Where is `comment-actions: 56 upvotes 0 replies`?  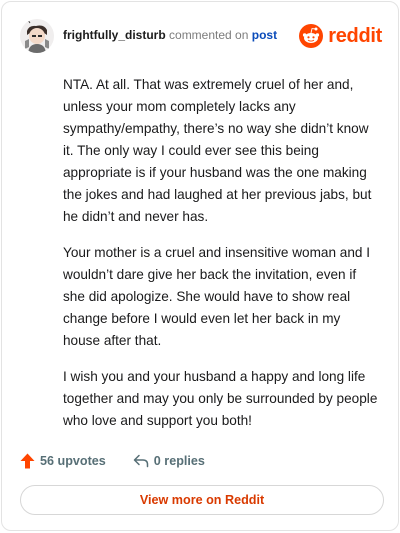 comment-actions: 56 upvotes 0 replies is located at coordinates (112, 461).